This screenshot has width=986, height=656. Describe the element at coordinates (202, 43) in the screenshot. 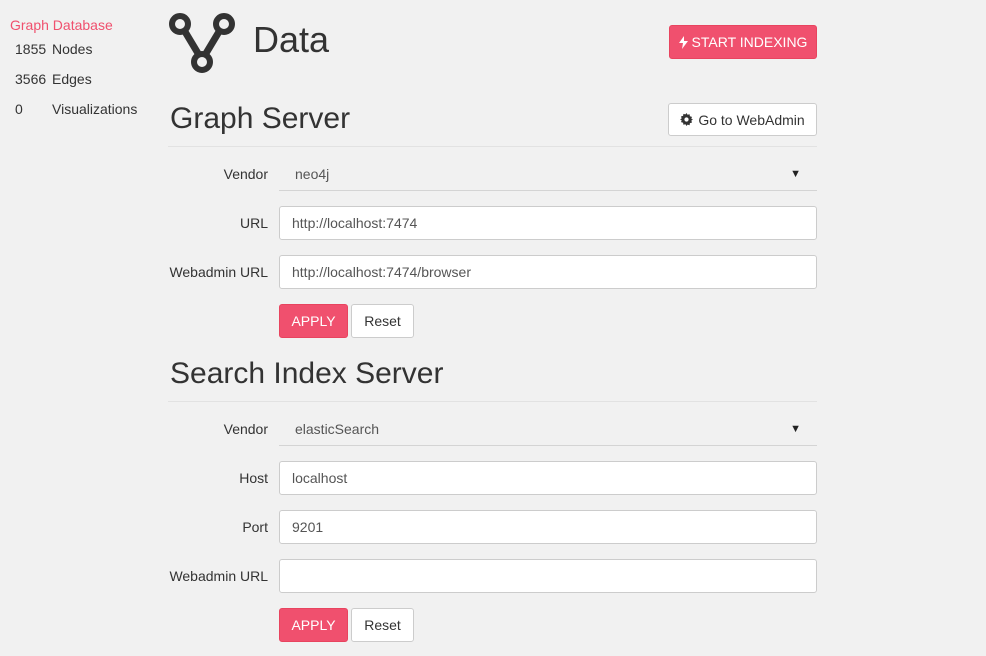

I see `graph-nodes-icon` at that location.